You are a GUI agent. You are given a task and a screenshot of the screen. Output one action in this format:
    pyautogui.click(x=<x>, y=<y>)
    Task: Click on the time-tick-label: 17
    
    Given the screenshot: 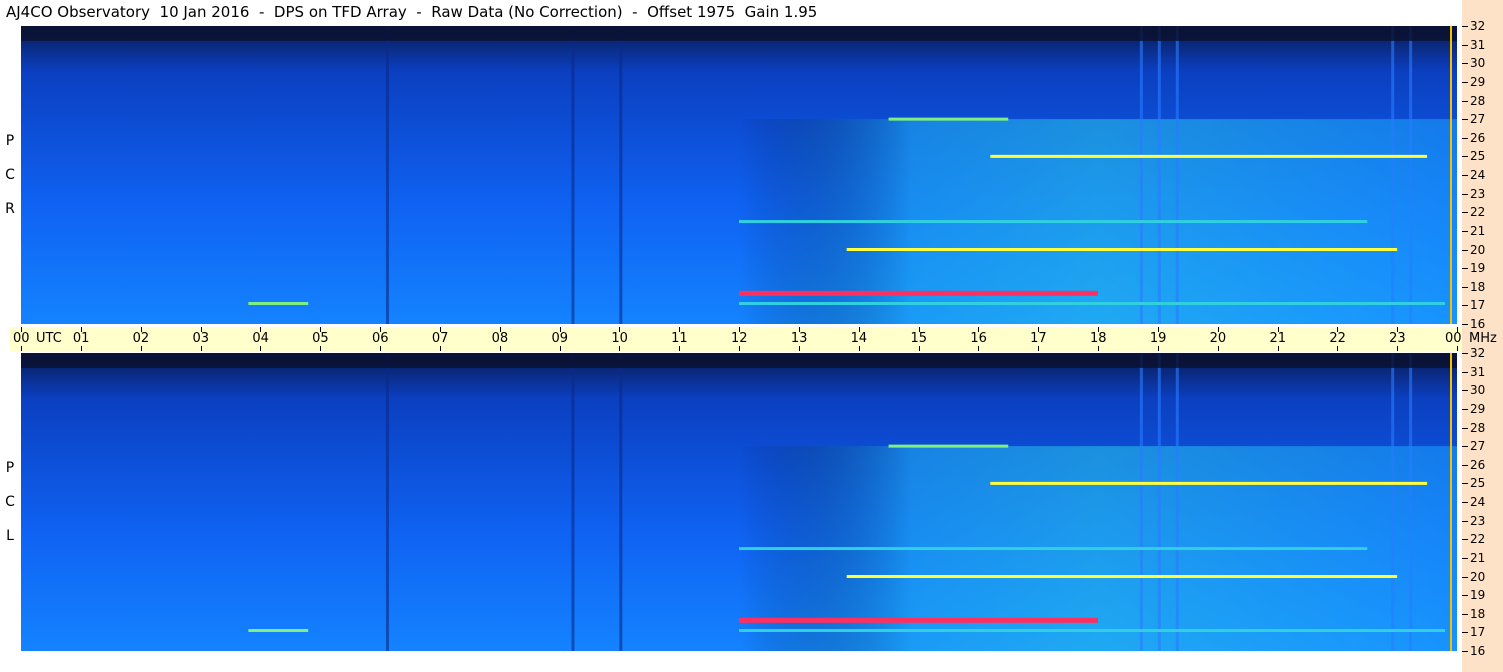 What is the action you would take?
    pyautogui.click(x=1038, y=338)
    